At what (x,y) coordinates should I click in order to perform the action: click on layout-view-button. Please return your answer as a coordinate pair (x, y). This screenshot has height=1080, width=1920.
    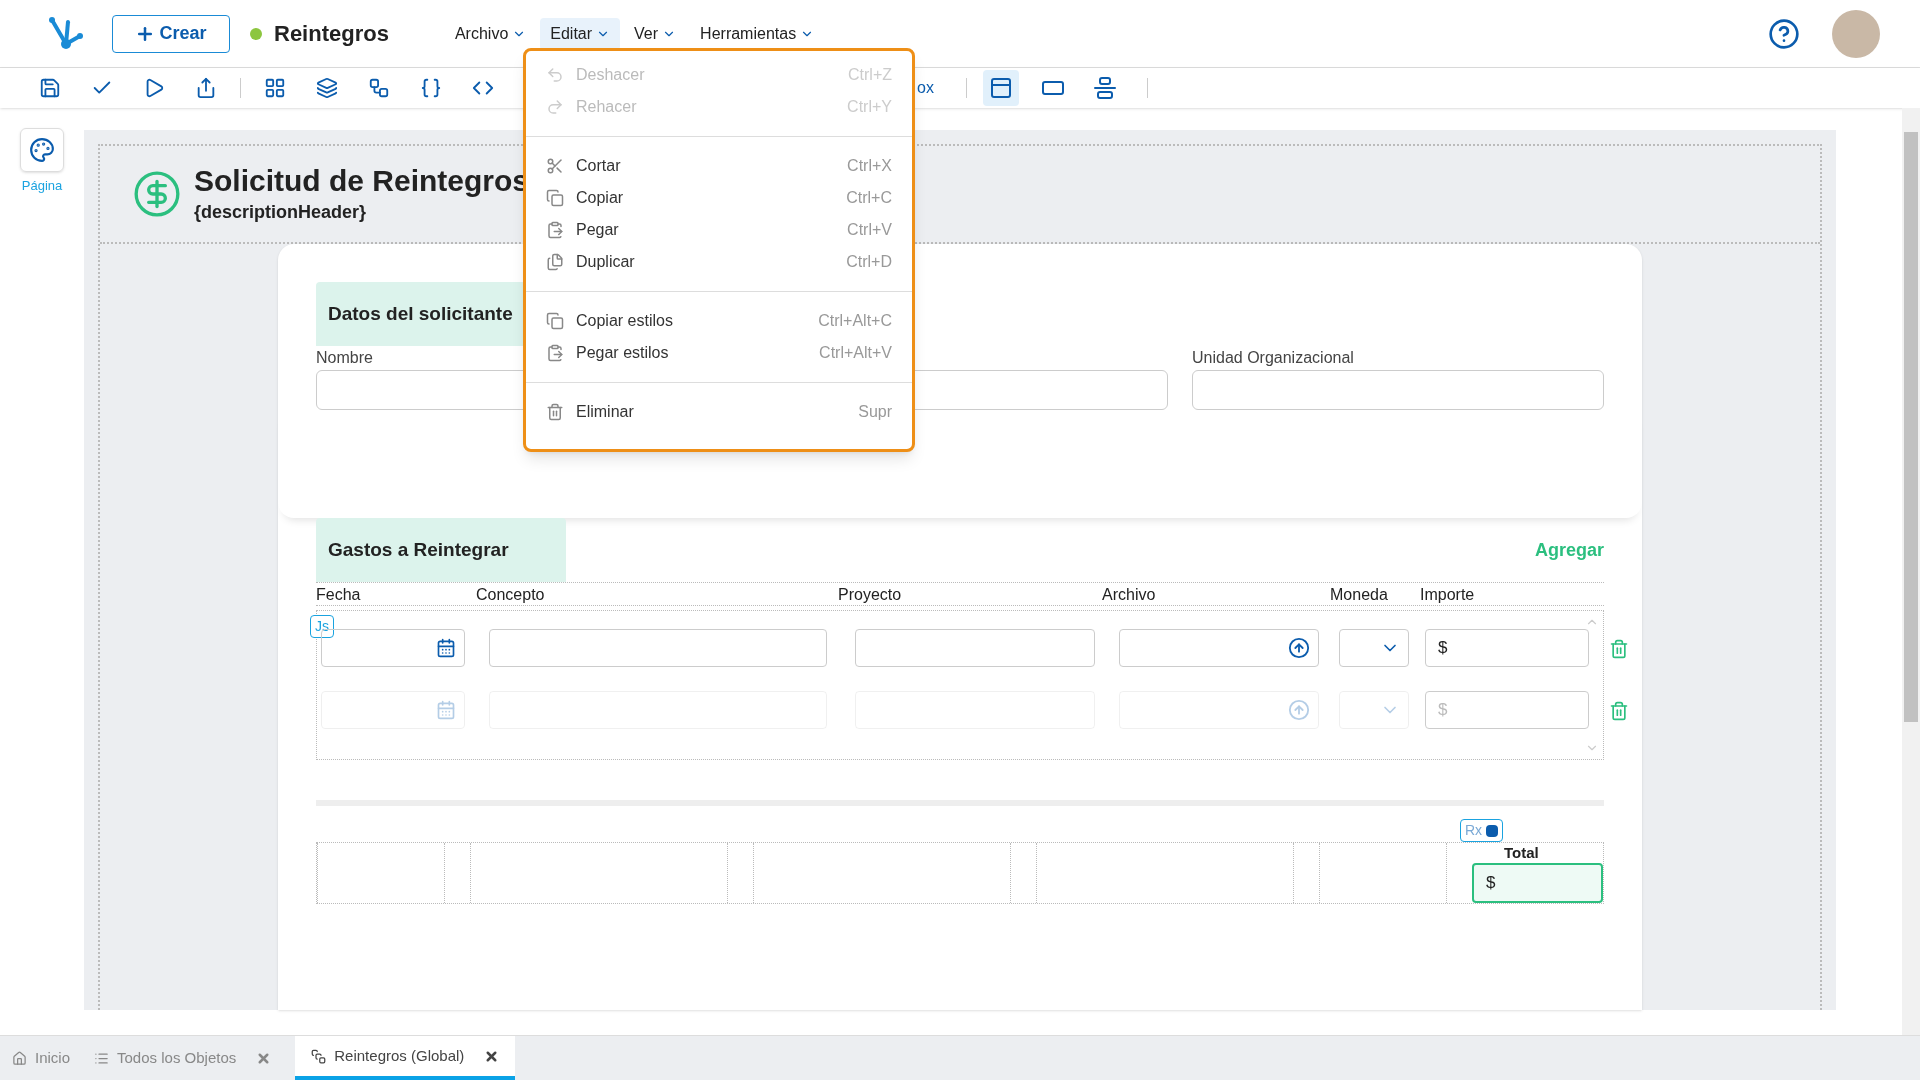
    Looking at the image, I should click on (1000, 88).